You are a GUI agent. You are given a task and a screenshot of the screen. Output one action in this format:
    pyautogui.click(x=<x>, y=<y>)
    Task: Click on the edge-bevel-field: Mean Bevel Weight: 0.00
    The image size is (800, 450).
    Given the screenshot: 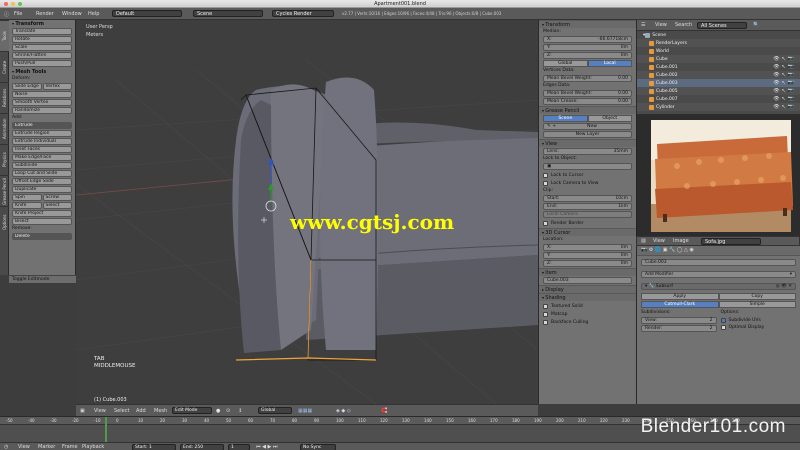 What is the action you would take?
    pyautogui.click(x=587, y=93)
    